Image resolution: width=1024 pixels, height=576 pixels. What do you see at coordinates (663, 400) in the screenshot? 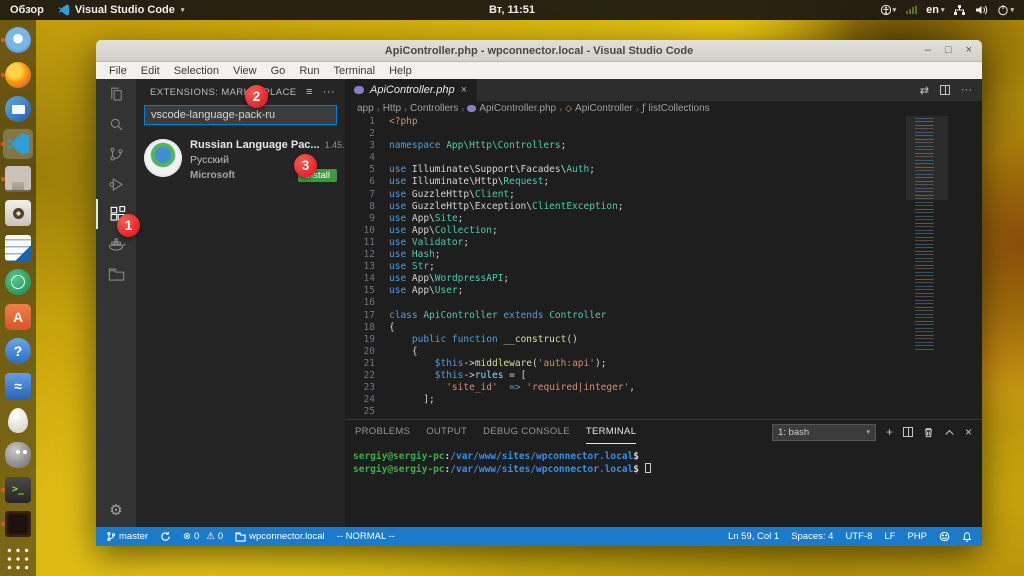
I see `code-line-24: 24 ];` at bounding box center [663, 400].